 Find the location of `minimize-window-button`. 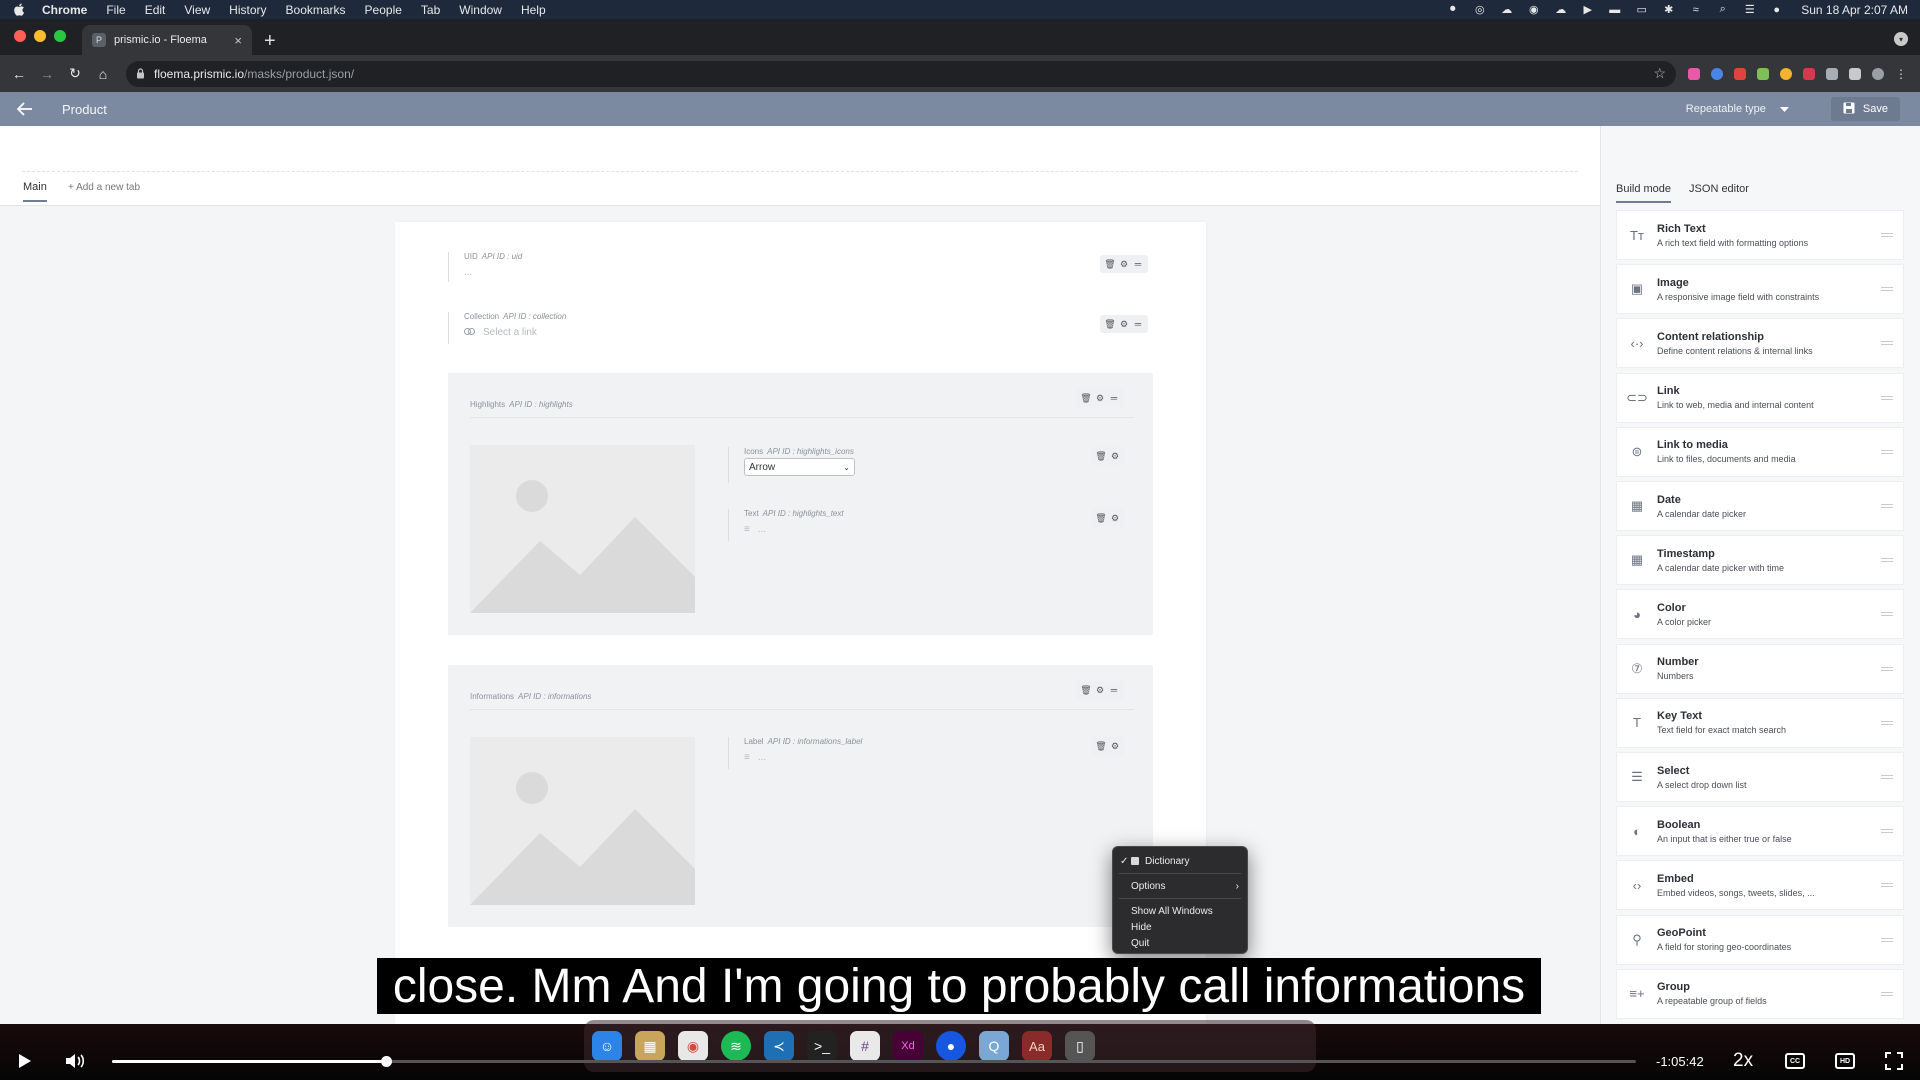

minimize-window-button is located at coordinates (40, 36).